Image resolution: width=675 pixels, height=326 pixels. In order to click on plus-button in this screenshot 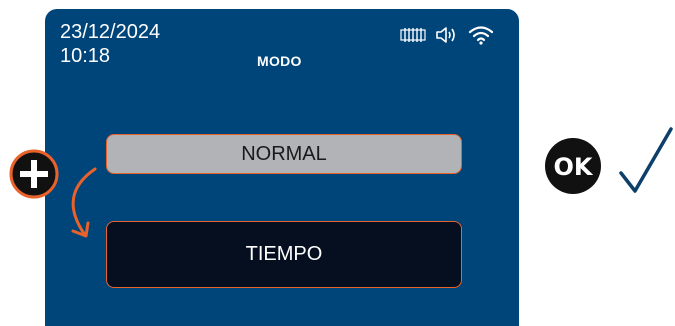, I will do `click(34, 174)`.